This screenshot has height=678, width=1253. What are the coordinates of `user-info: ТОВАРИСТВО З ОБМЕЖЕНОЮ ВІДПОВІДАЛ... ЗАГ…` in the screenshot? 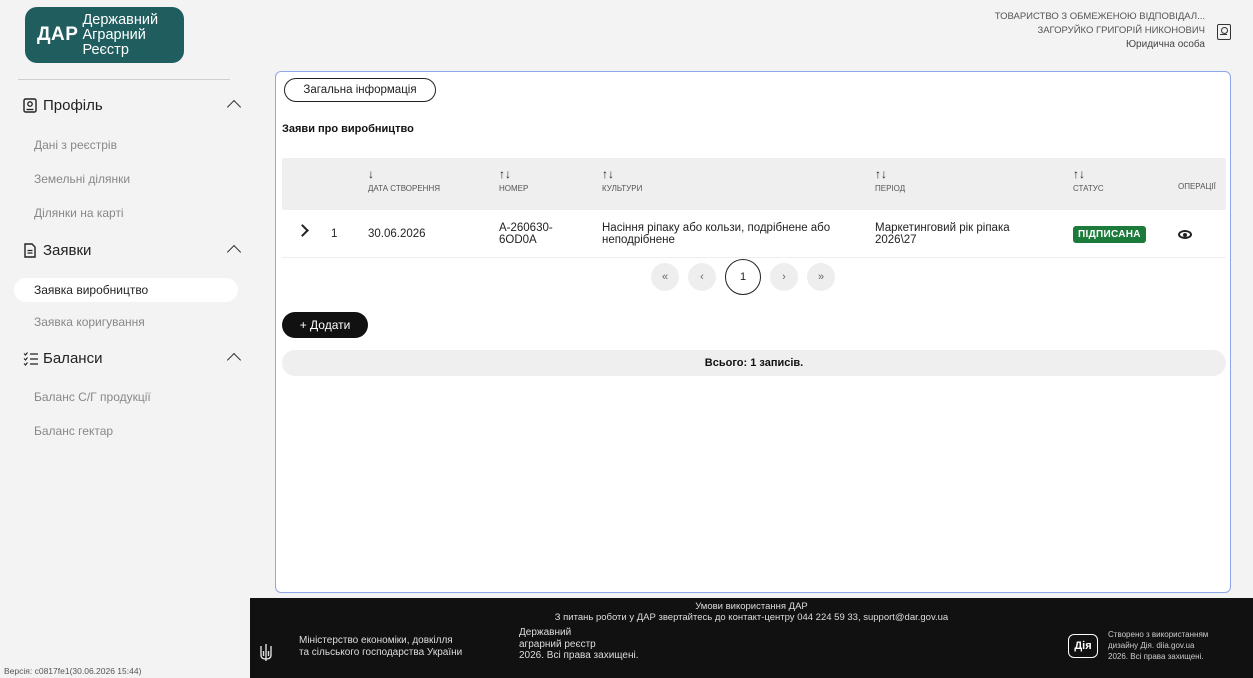 It's located at (1100, 31).